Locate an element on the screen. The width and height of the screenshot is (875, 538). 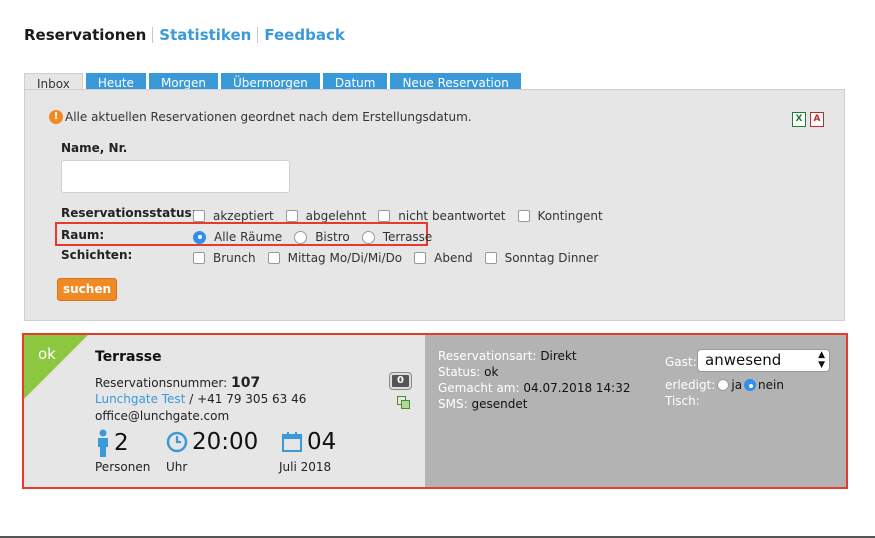
persons-stat: 2 is located at coordinates (112, 443).